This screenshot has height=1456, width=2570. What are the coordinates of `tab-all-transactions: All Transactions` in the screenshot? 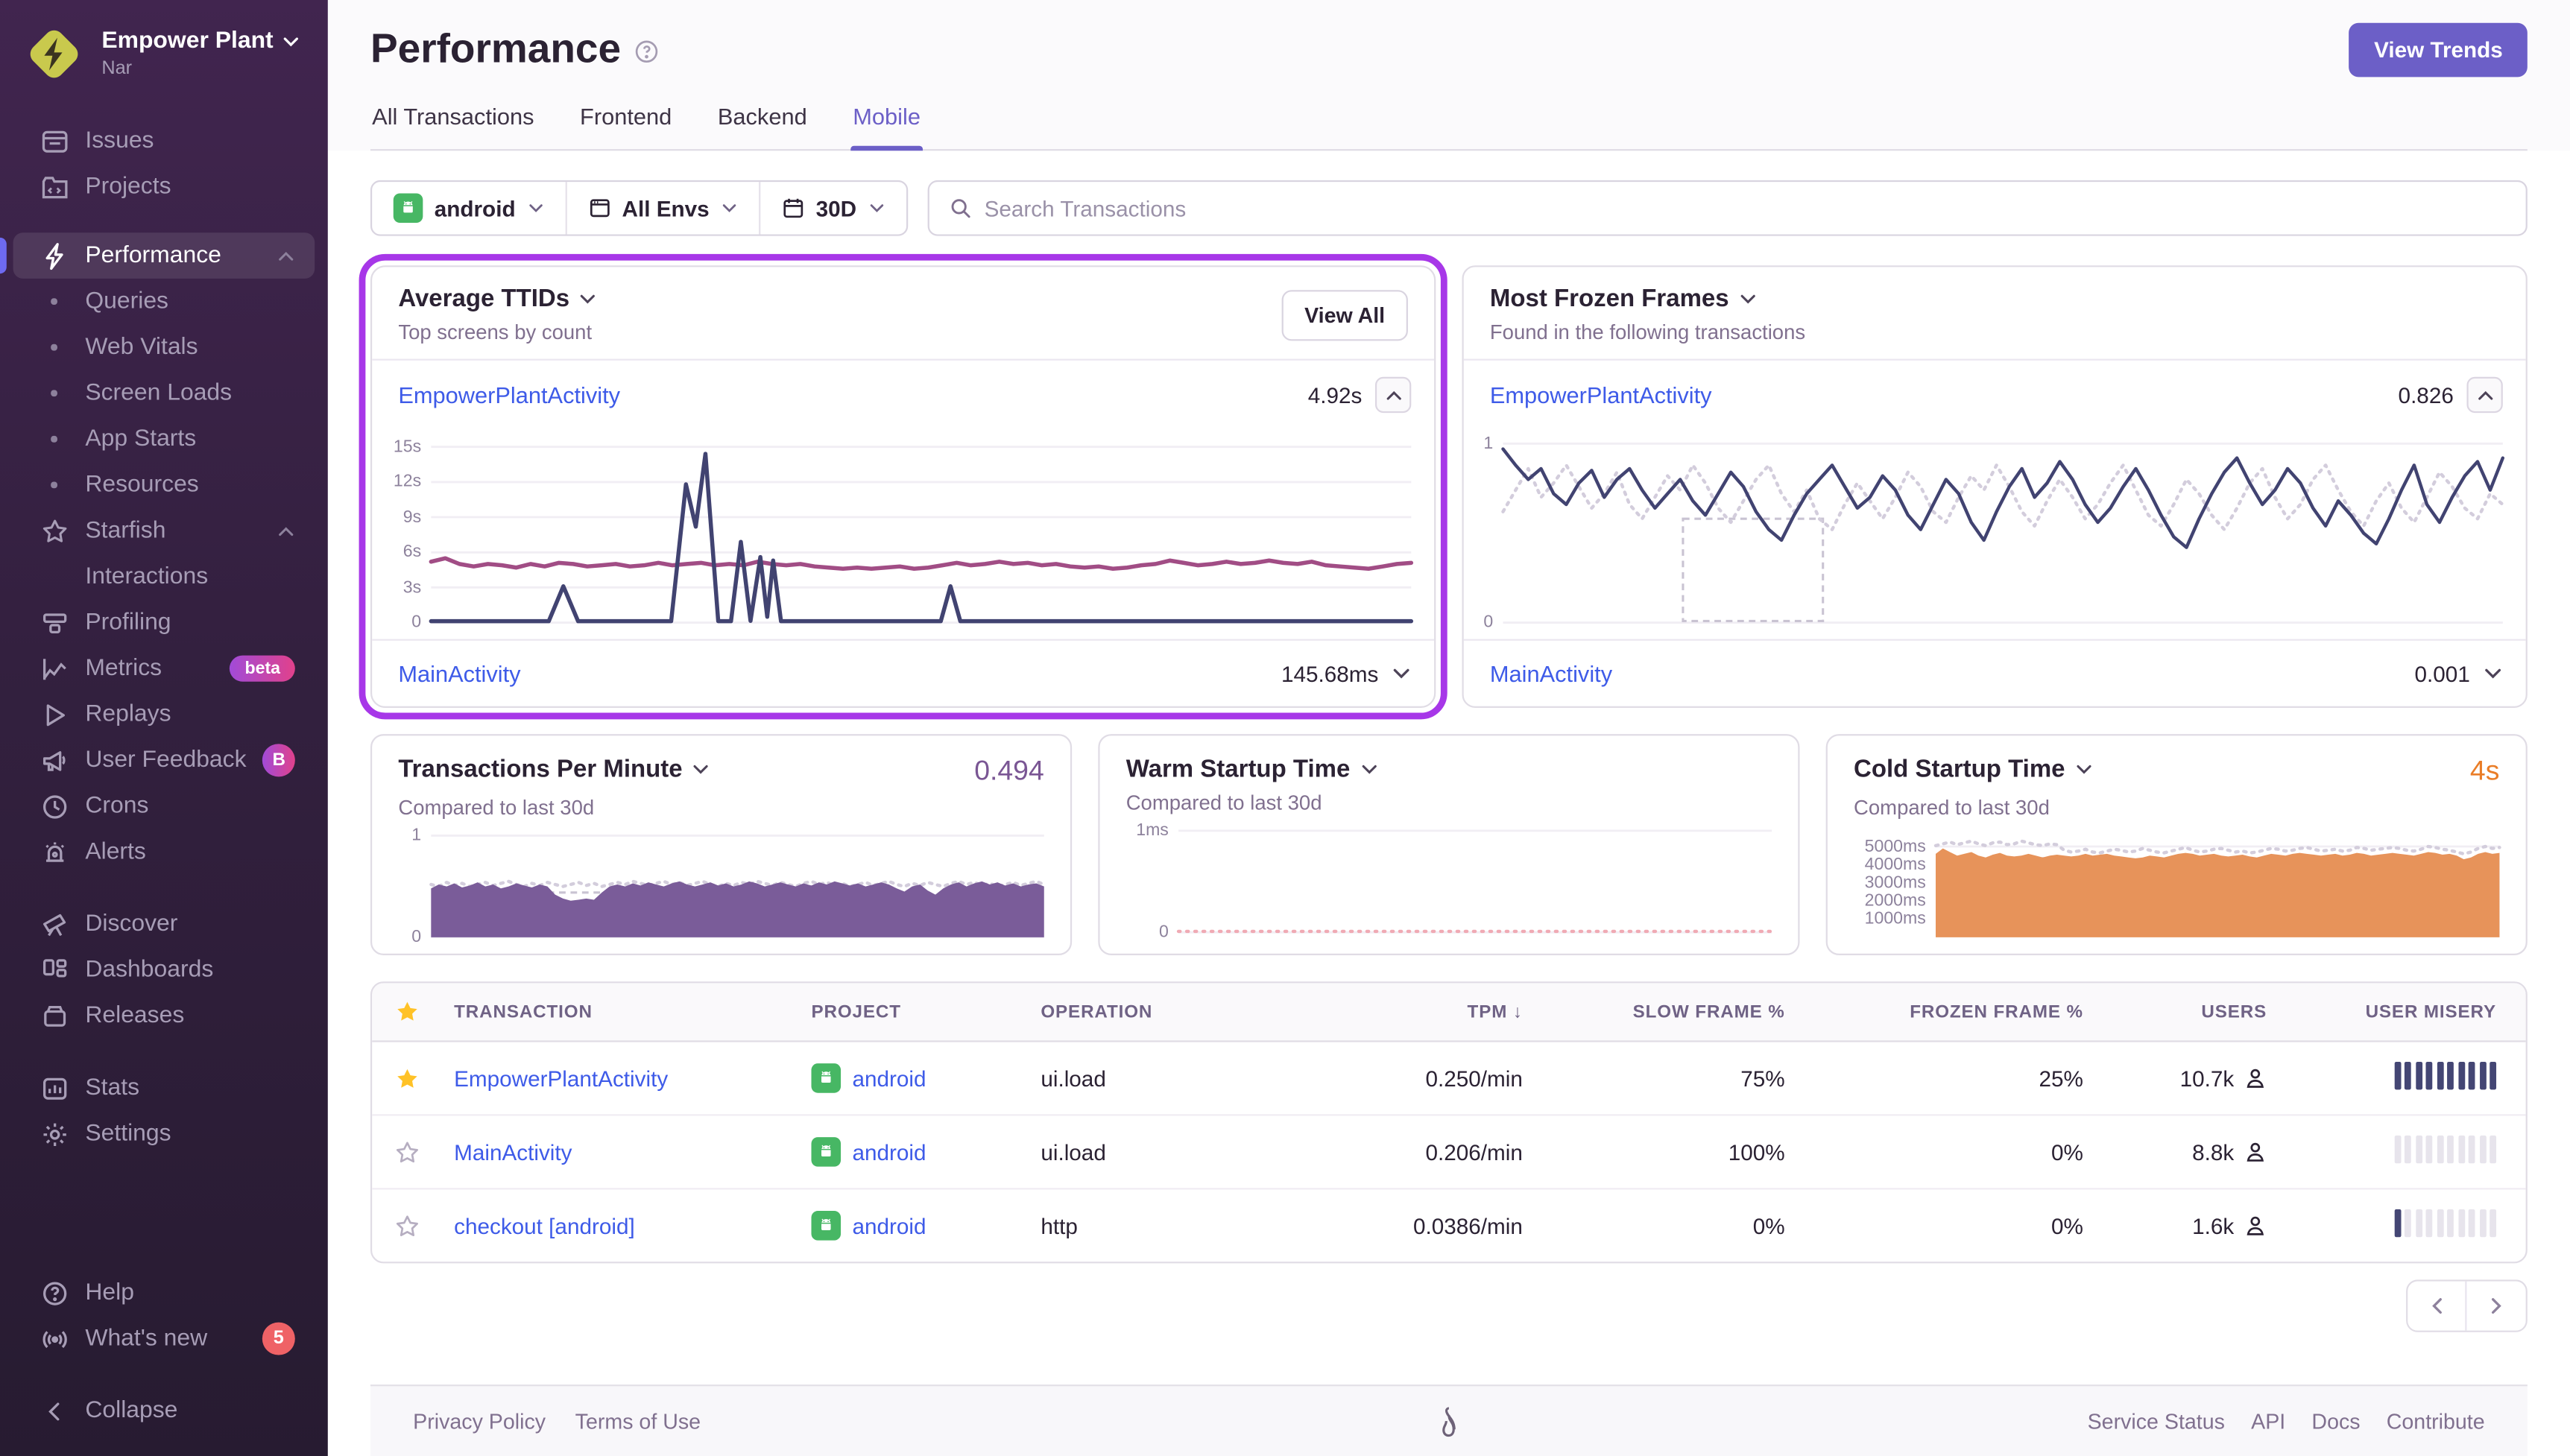 It's located at (453, 127).